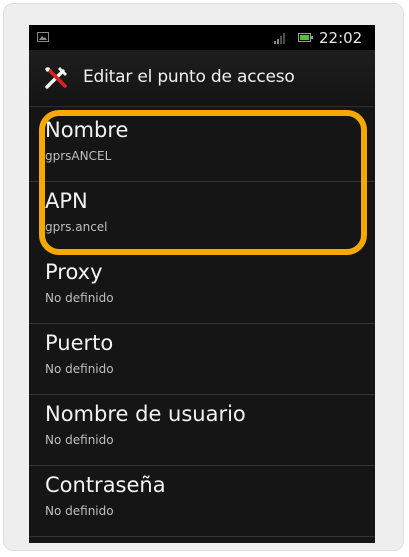 This screenshot has height=557, width=409. I want to click on battery-level, so click(304, 37).